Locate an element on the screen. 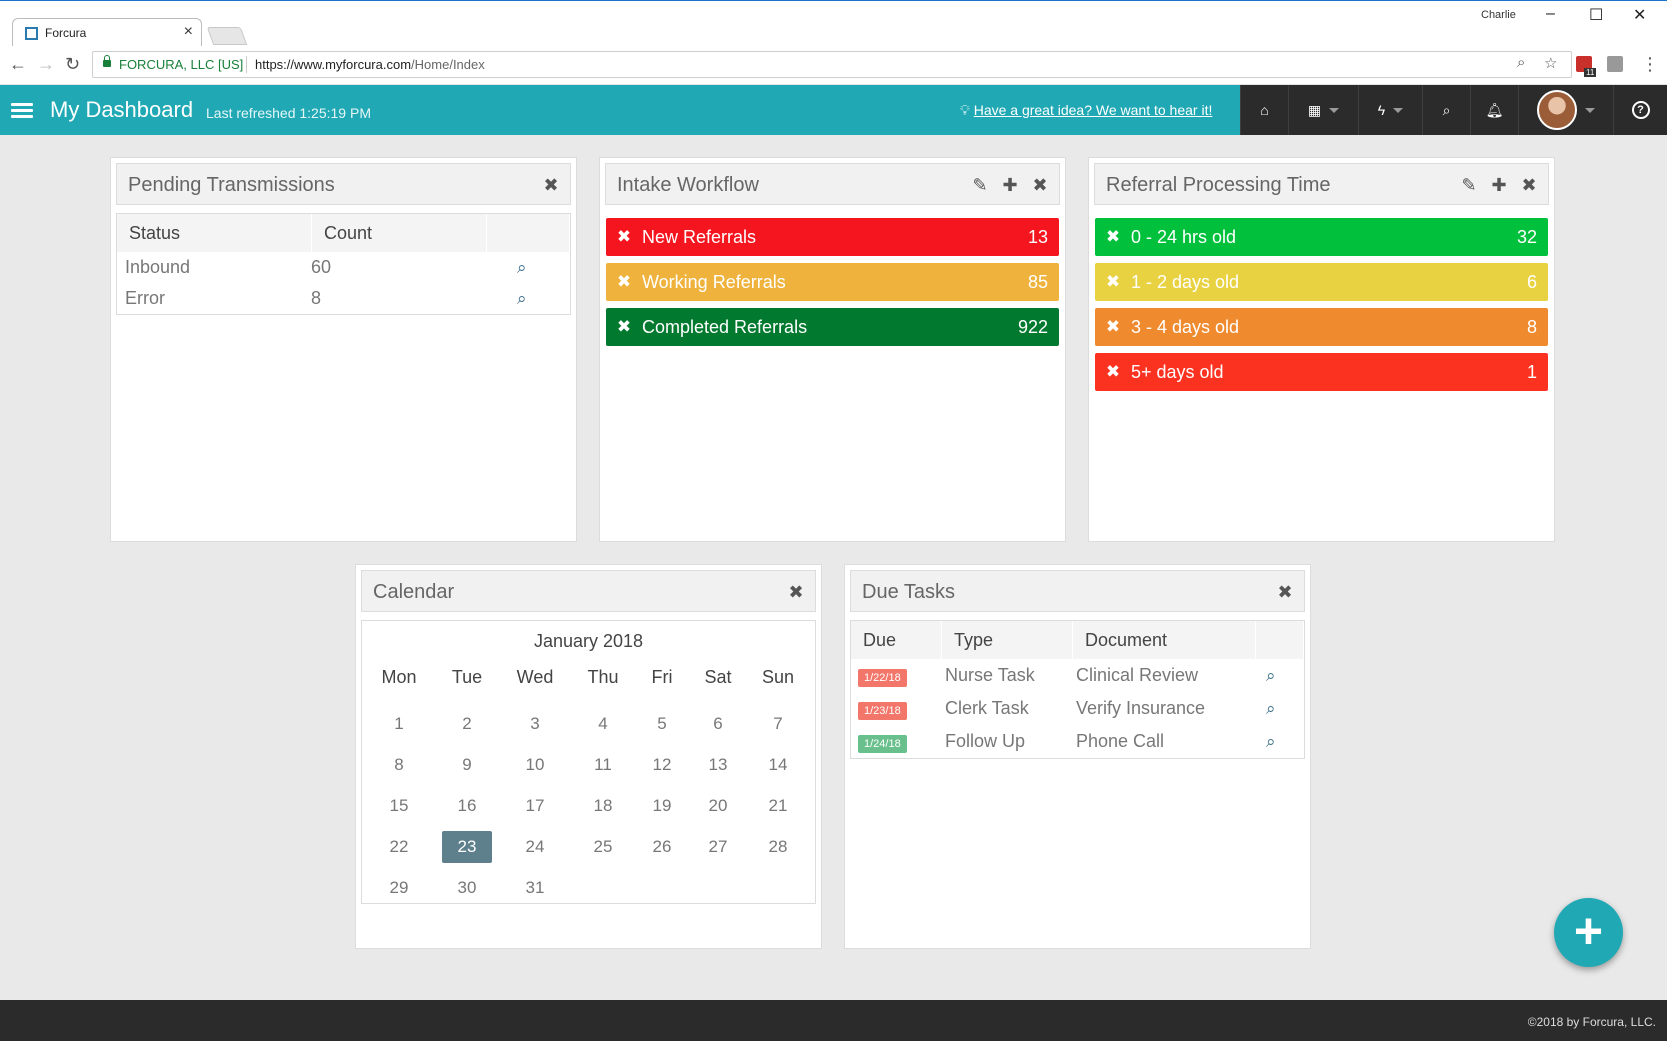 Image resolution: width=1667 pixels, height=1041 pixels. status-bar-1-2-days: ✖ 1 - 2 days old 6 is located at coordinates (1321, 282).